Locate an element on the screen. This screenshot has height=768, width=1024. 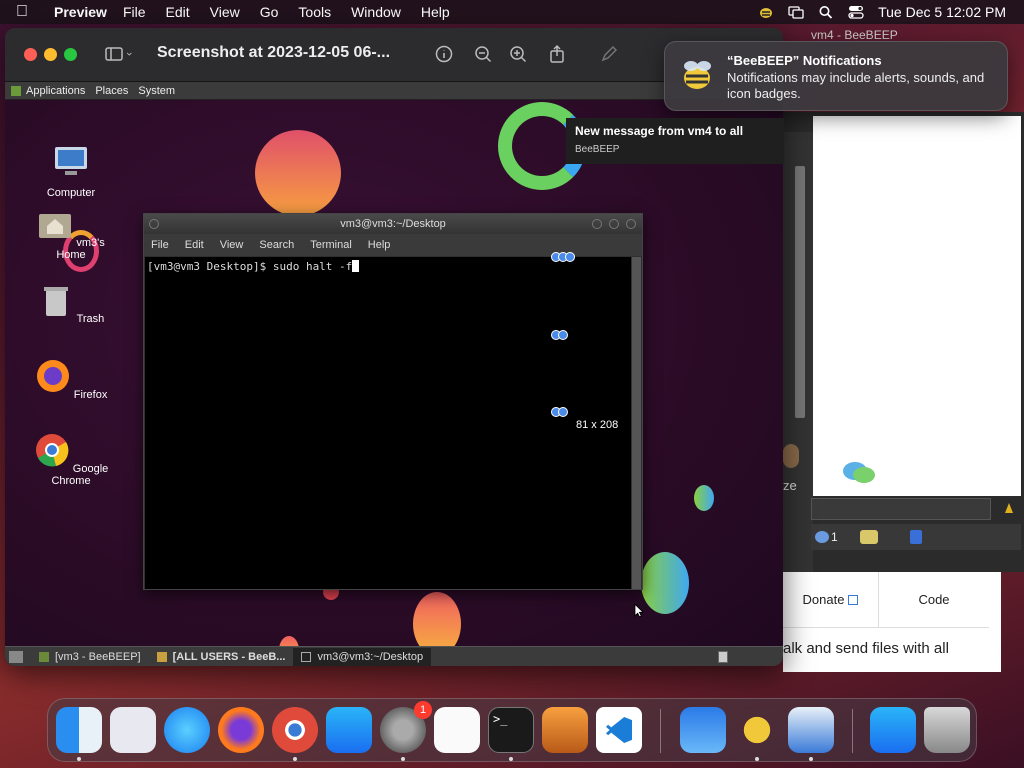
menu-help: Help is located at coordinates (435, 12).